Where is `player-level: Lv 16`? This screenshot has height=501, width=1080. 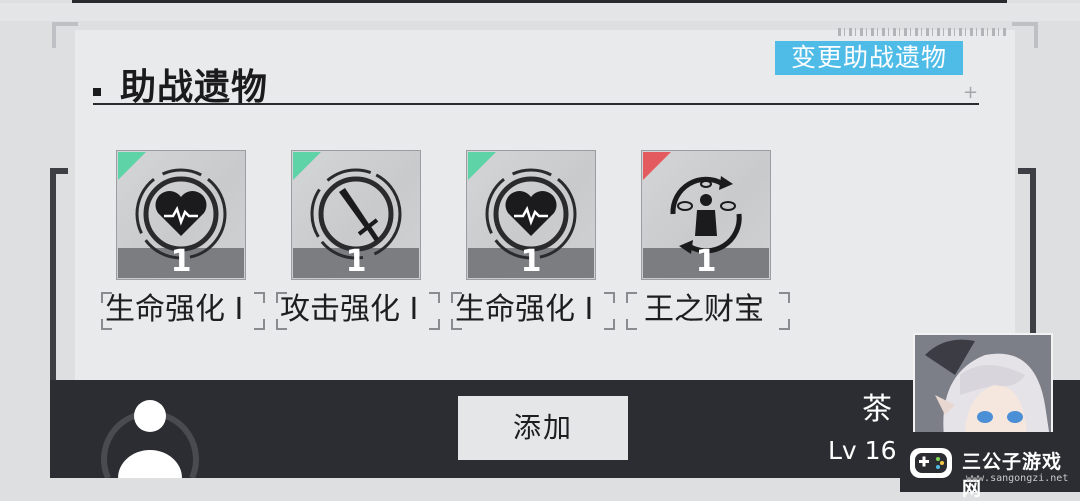
player-level: Lv 16 is located at coordinates (862, 450).